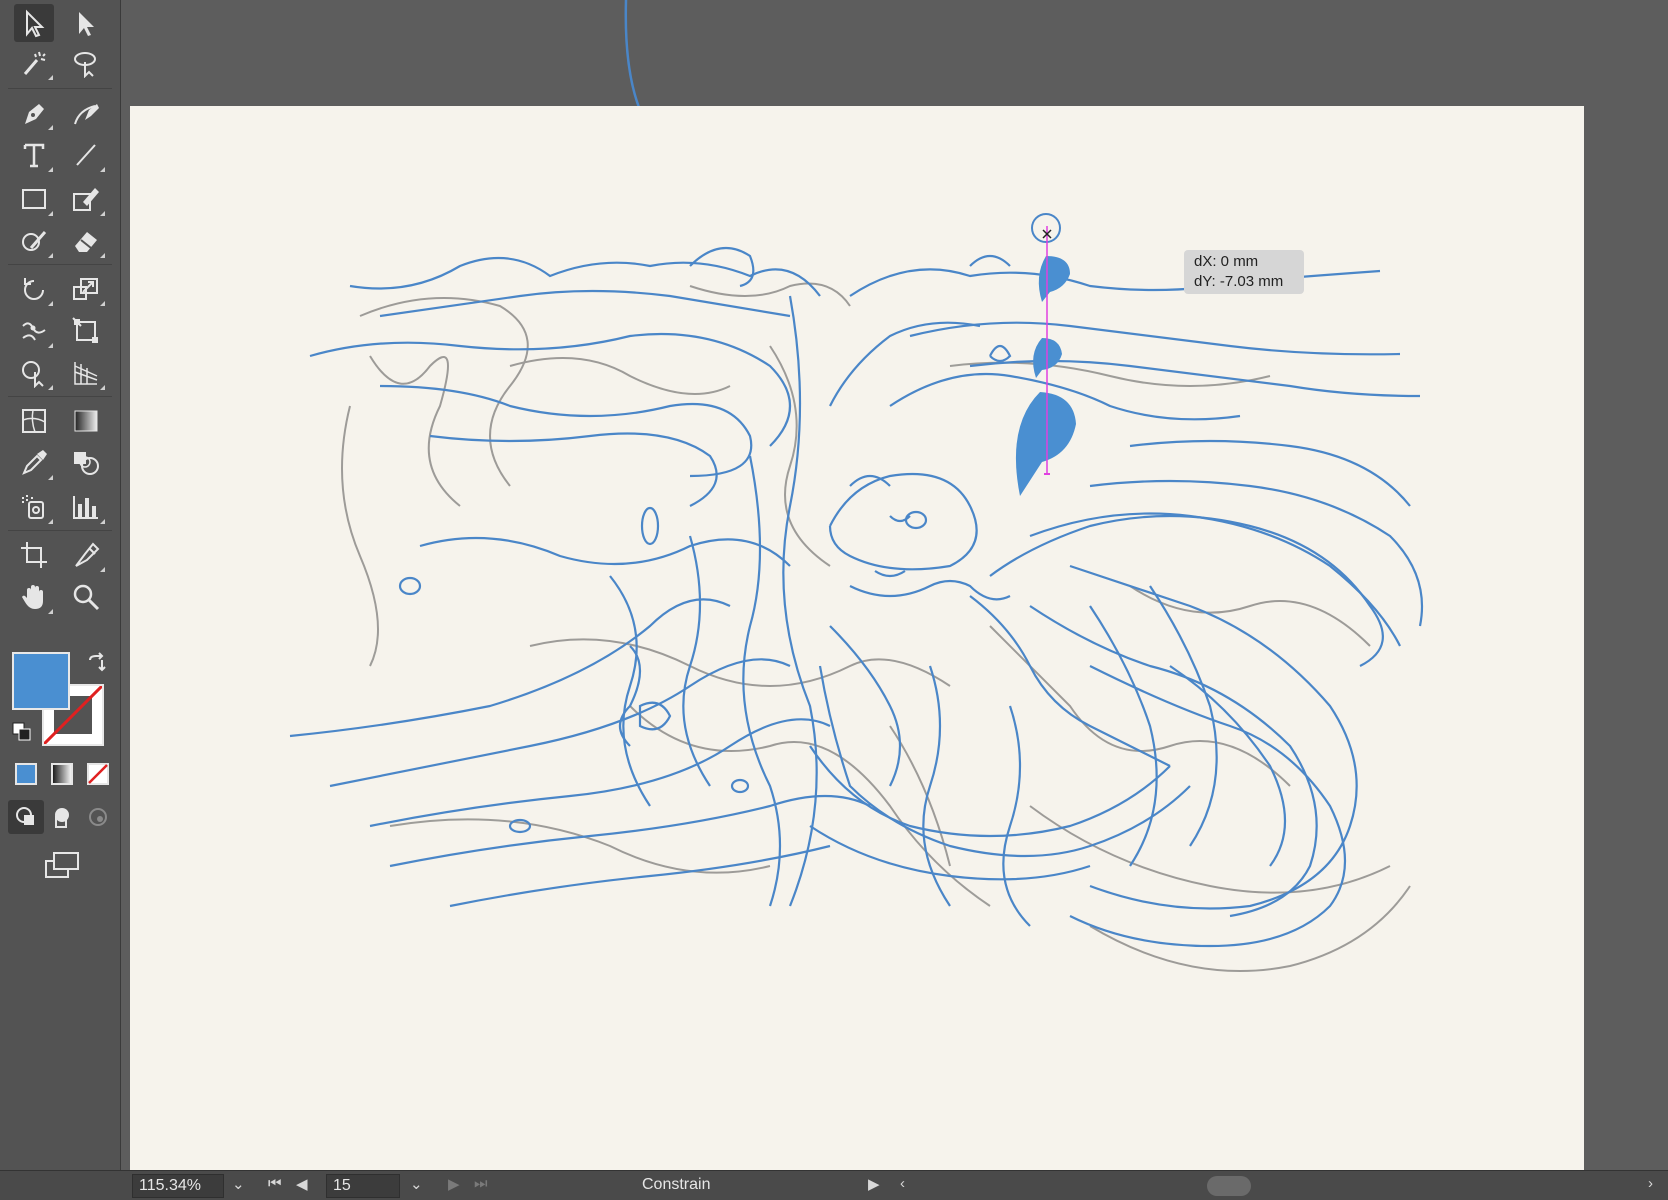  I want to click on magic-wand-tool-icon, so click(34, 63).